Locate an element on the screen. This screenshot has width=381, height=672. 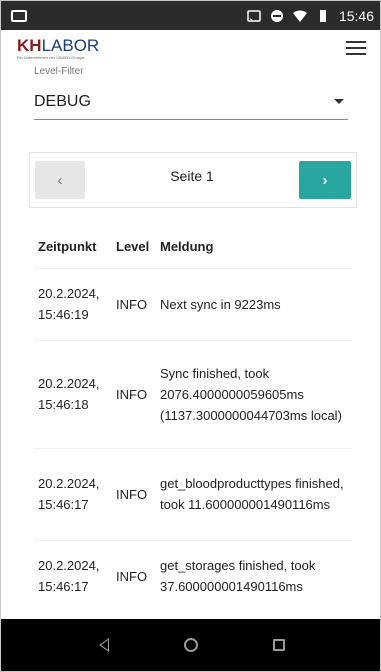
row-time: 20.2.2024, 15:46:18 is located at coordinates (73, 393).